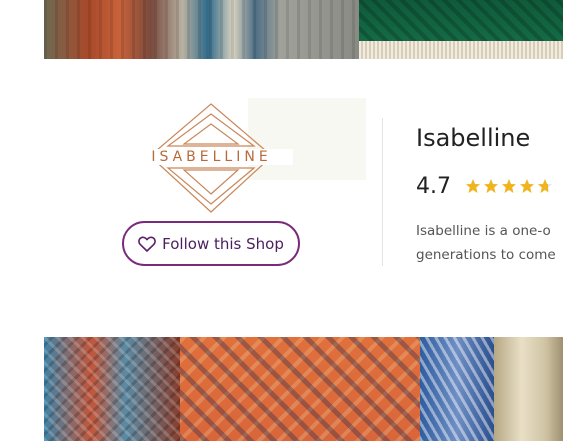  I want to click on description-line: generations to come, so click(486, 255).